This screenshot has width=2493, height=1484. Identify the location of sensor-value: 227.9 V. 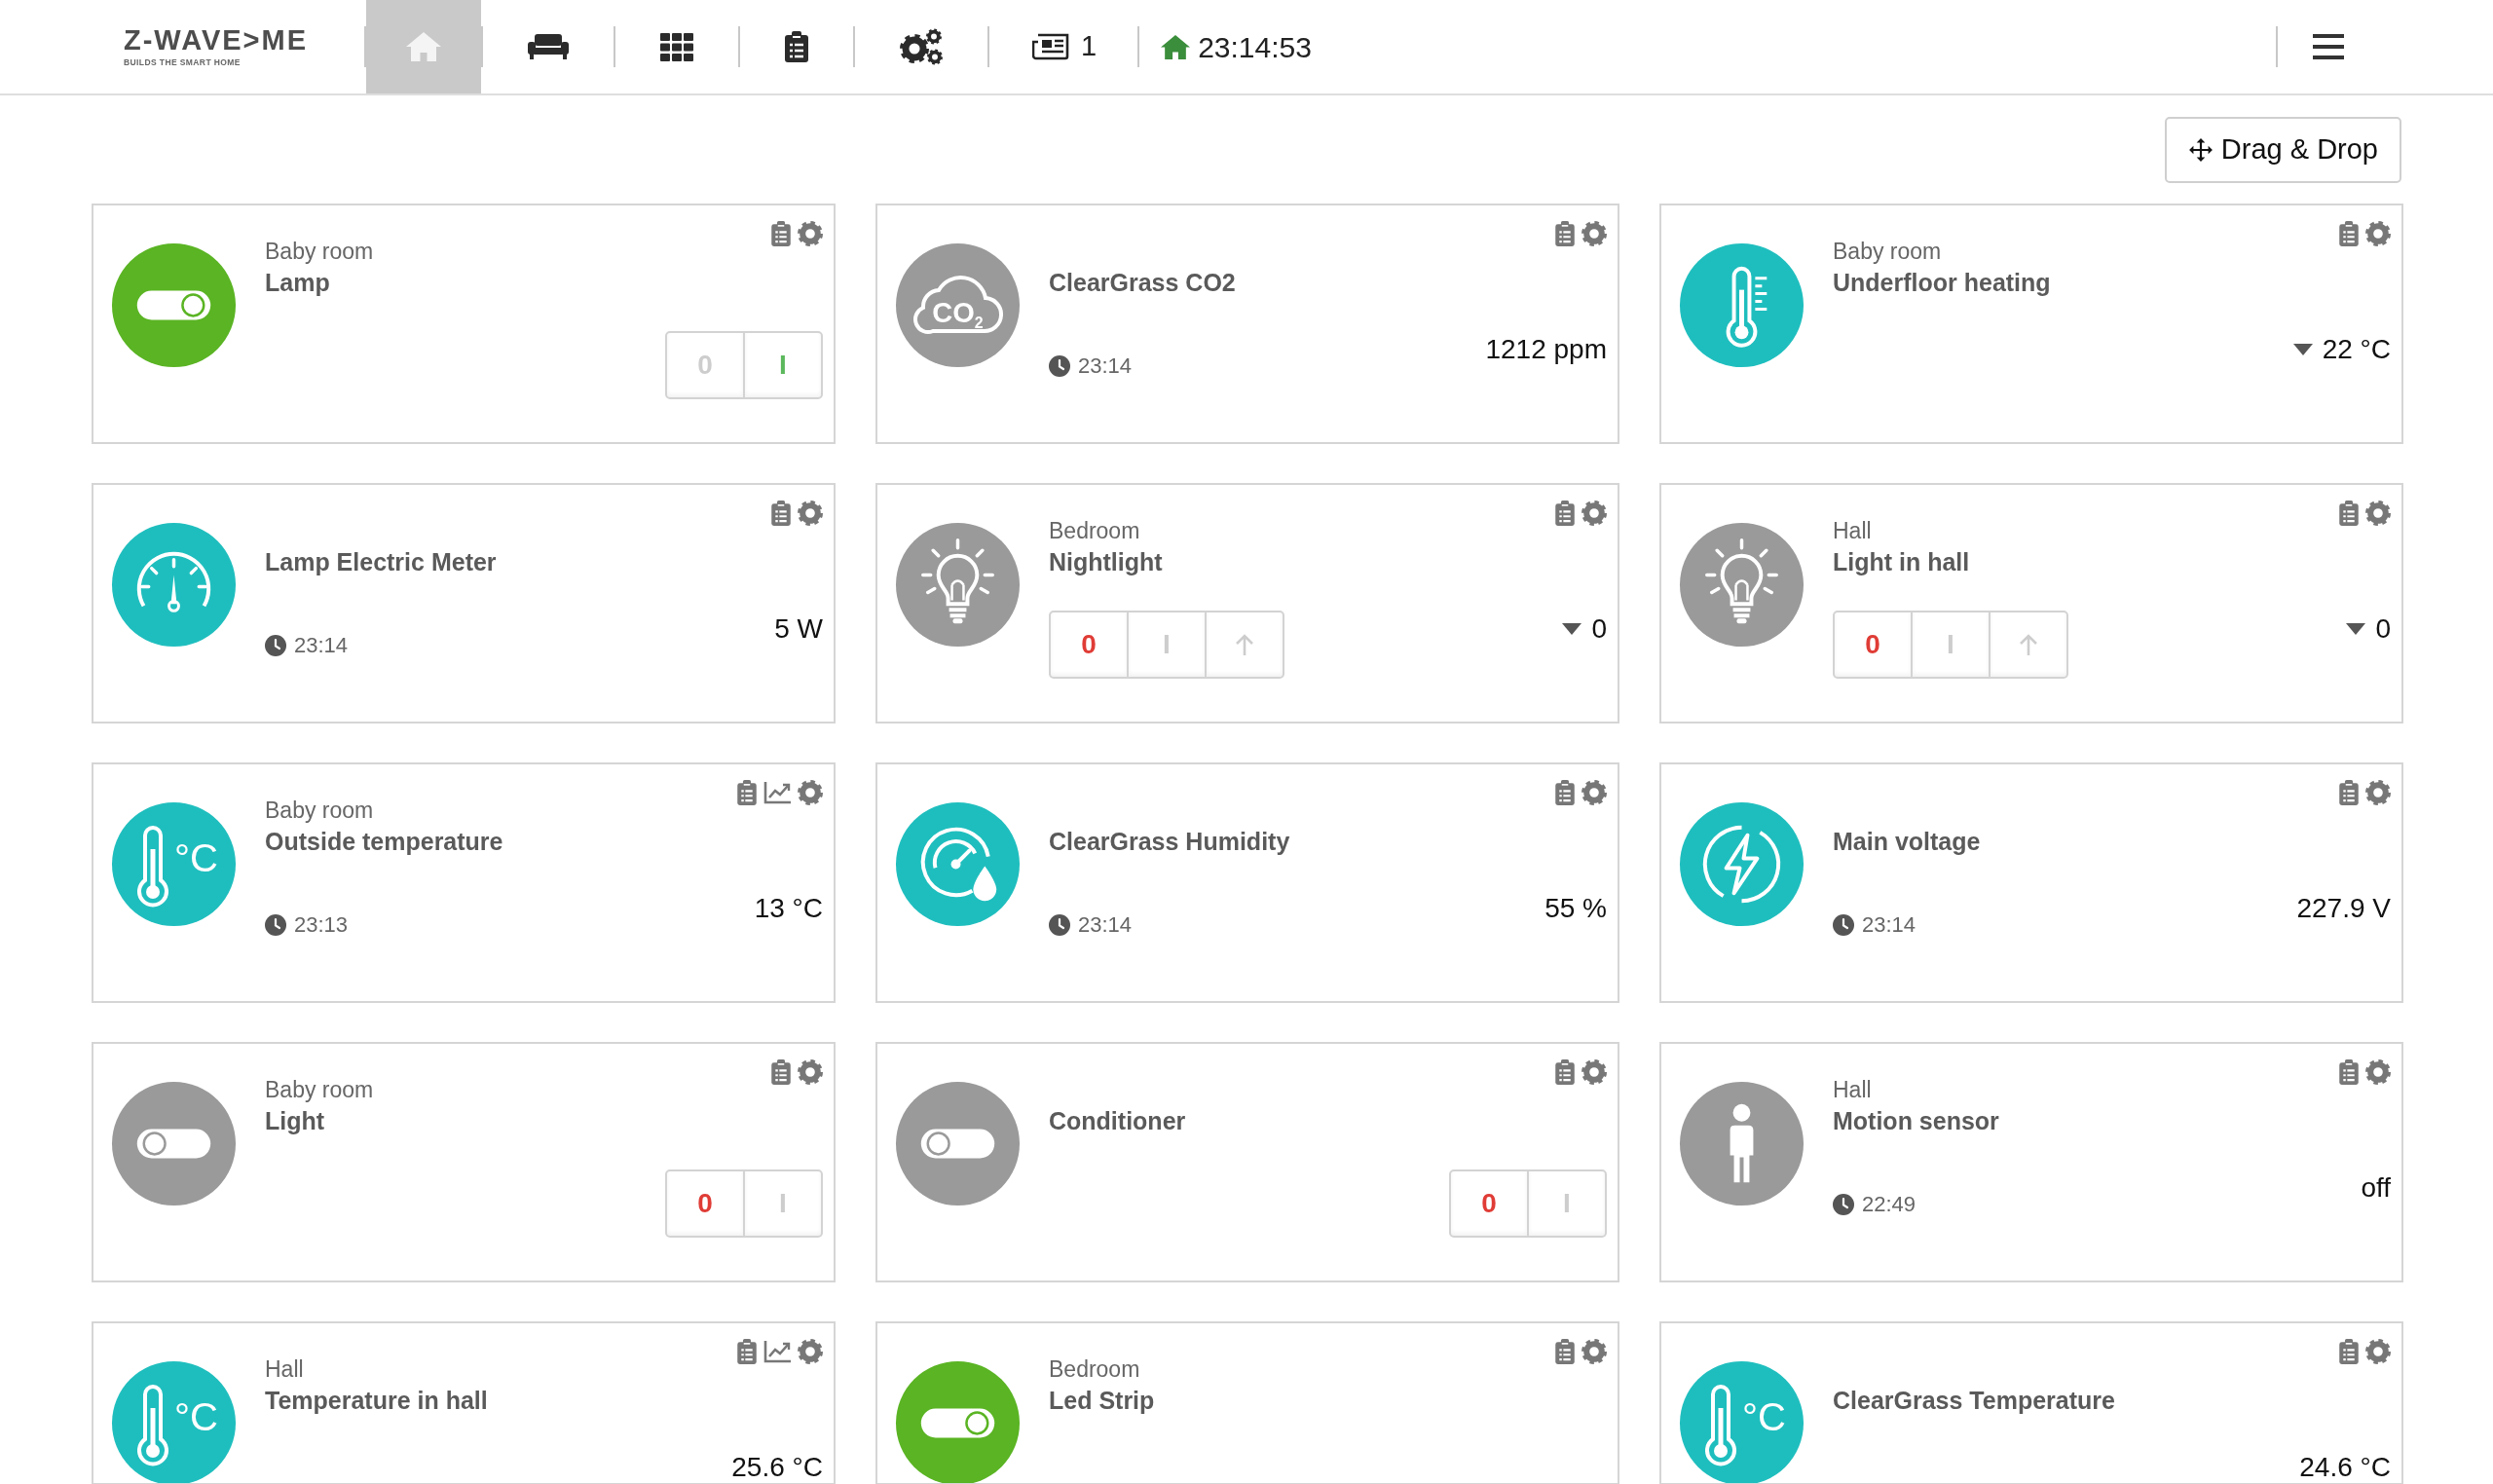
(2344, 908).